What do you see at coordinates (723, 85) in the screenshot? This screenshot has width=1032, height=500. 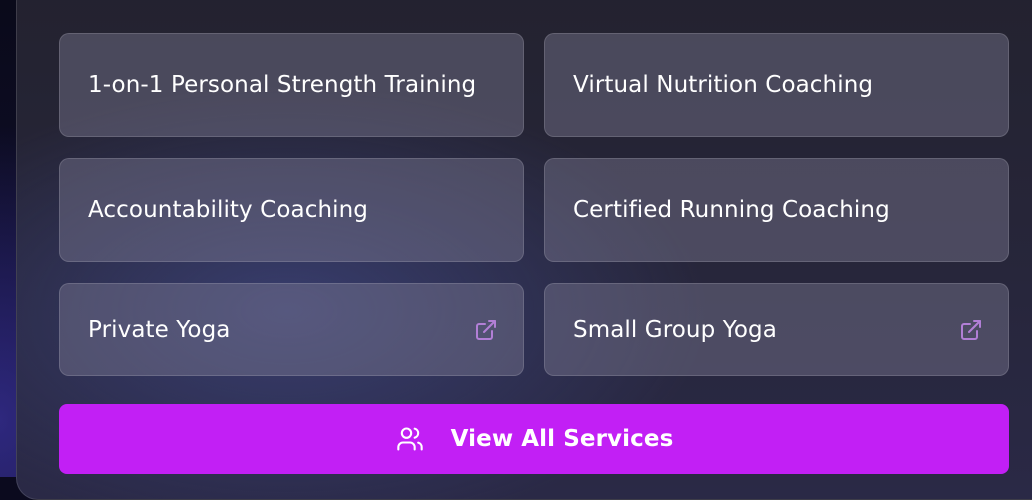 I see `service-label: Virtual Nutrition Coaching` at bounding box center [723, 85].